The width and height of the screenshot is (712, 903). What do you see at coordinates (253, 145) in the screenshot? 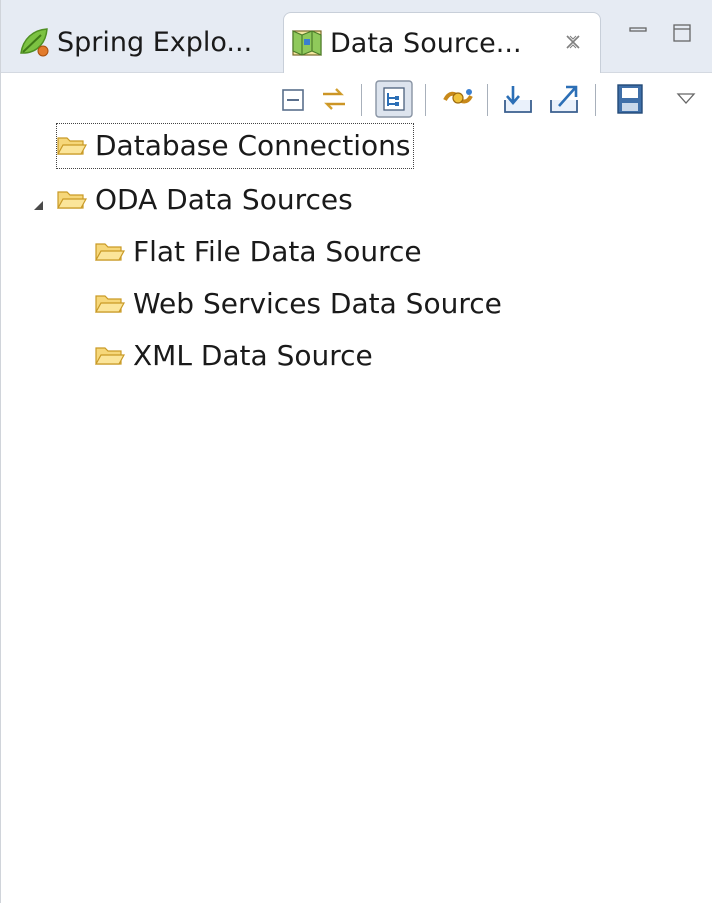
I see `tree-node-label: Database Connections` at bounding box center [253, 145].